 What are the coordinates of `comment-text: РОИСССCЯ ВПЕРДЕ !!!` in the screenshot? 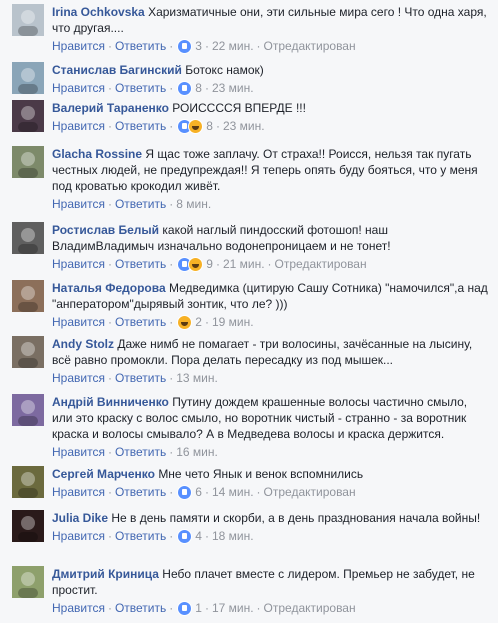 It's located at (239, 108).